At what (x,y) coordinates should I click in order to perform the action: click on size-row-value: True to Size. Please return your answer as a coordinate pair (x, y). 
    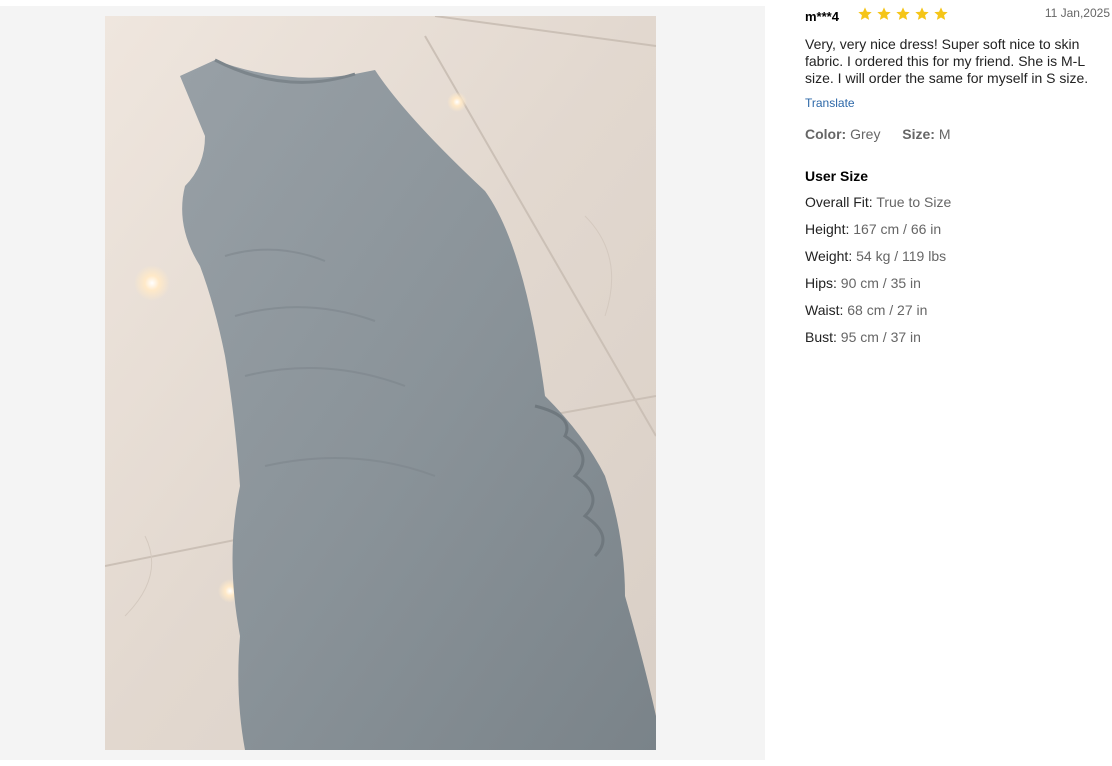
    Looking at the image, I should click on (914, 202).